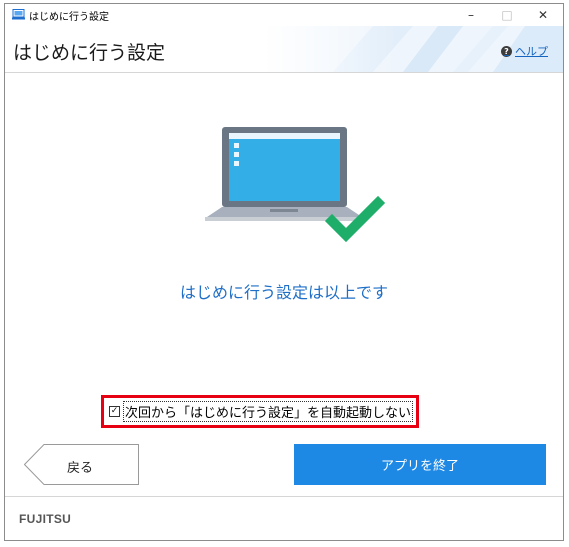 Image resolution: width=569 pixels, height=547 pixels. Describe the element at coordinates (507, 15) in the screenshot. I see `maximize-button: □` at that location.